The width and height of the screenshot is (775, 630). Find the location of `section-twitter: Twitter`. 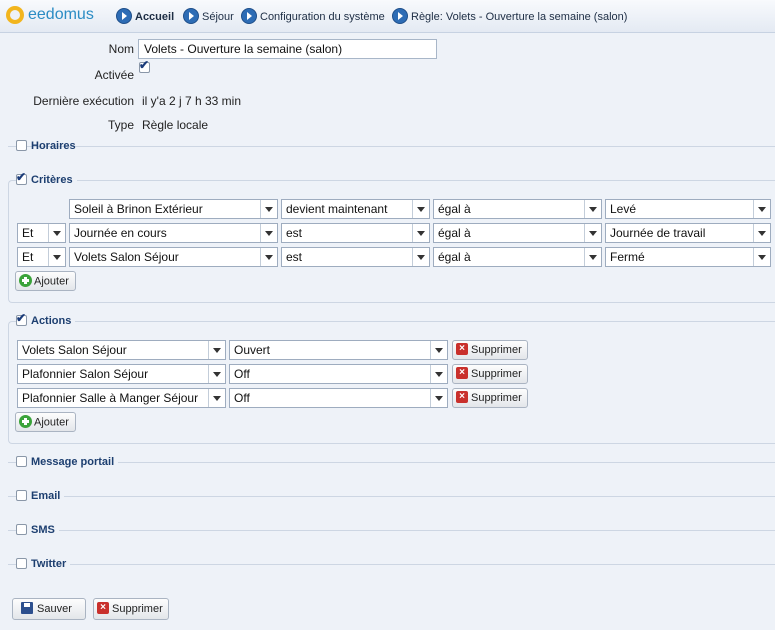

section-twitter: Twitter is located at coordinates (43, 563).